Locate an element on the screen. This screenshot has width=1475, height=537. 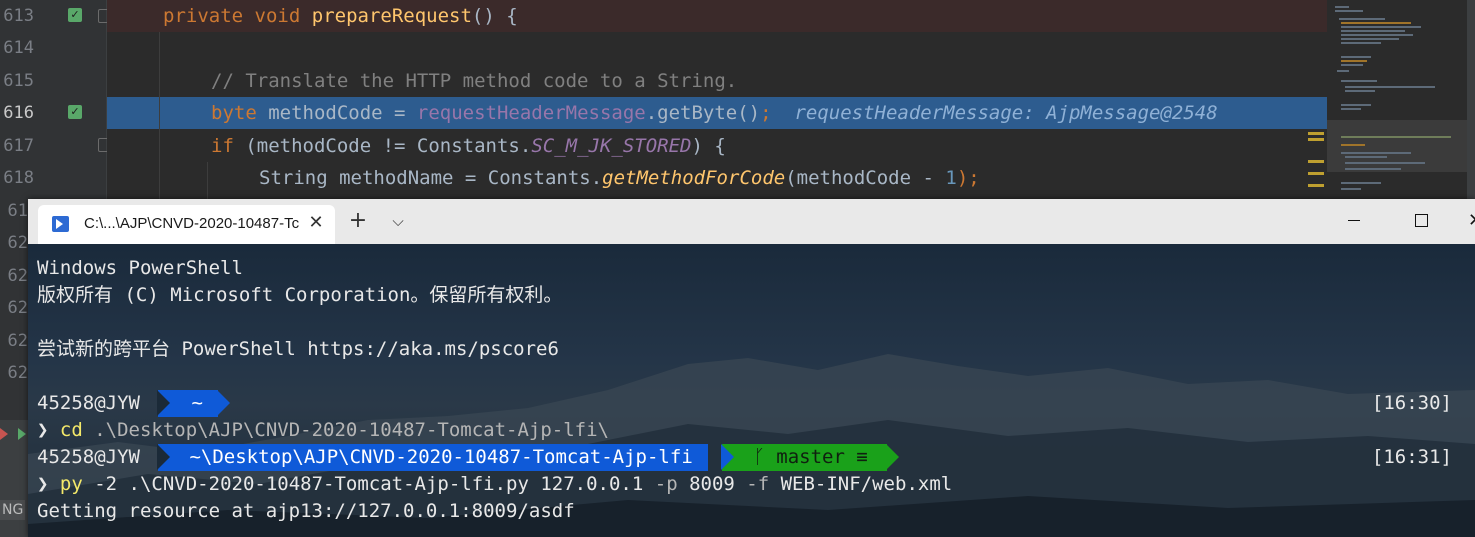
code-var: methodCode = is located at coordinates (336, 113).